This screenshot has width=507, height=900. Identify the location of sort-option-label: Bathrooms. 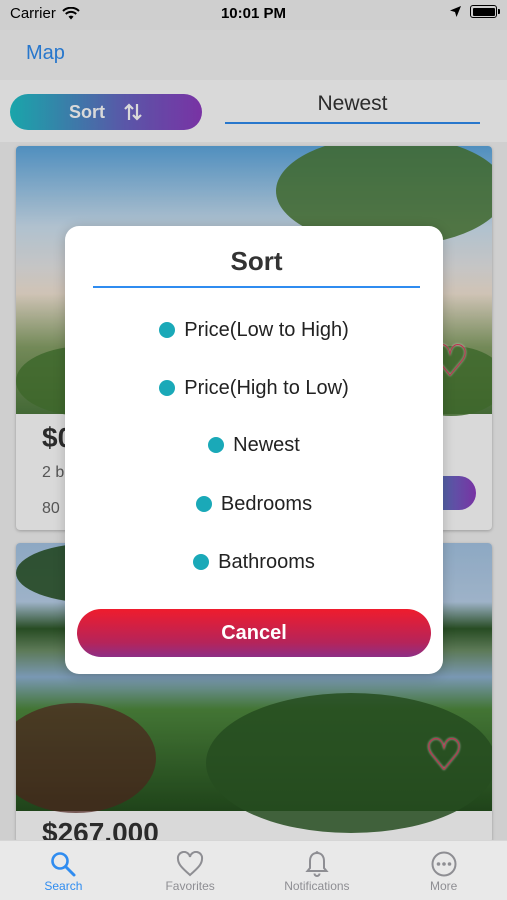
(266, 561).